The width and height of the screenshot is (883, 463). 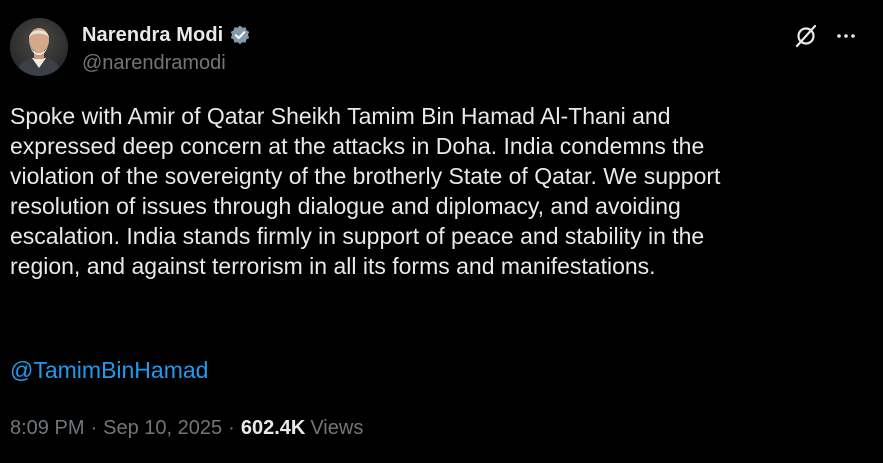 I want to click on avatar, so click(x=39, y=47).